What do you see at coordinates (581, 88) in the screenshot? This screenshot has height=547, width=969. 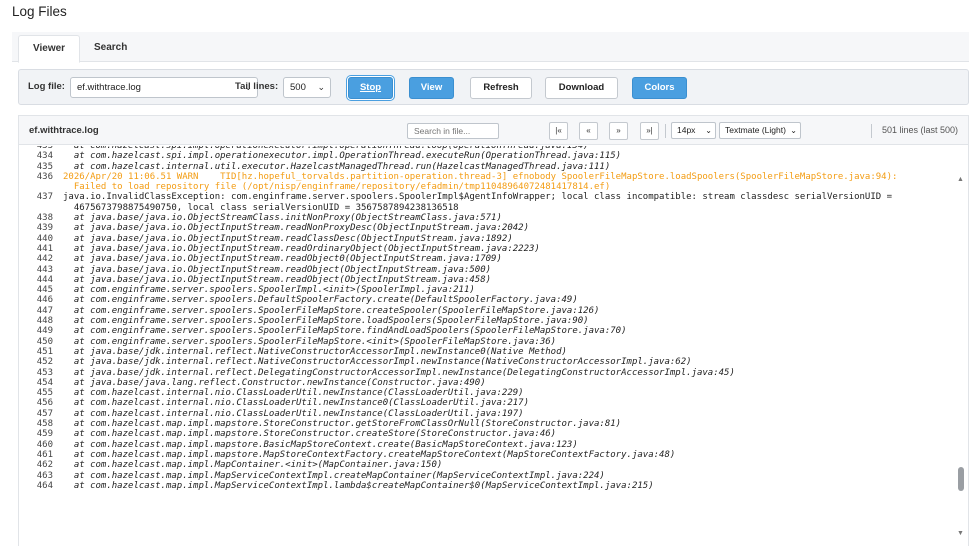 I see `download-button: Download` at bounding box center [581, 88].